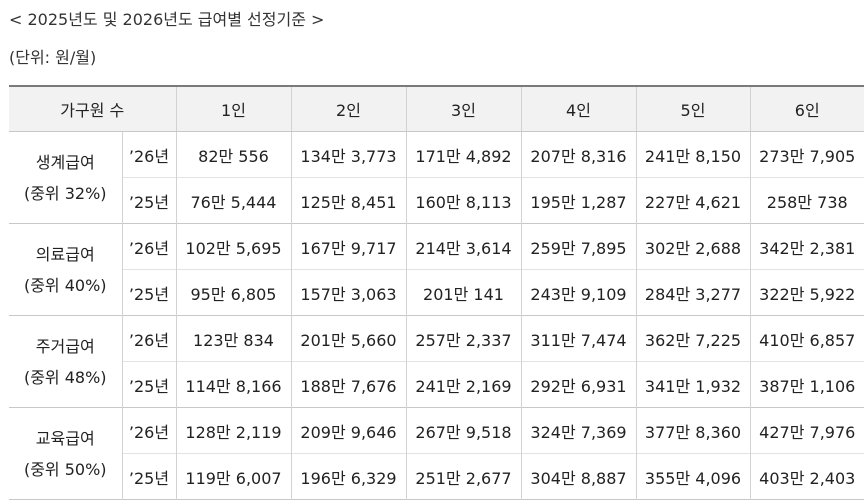  Describe the element at coordinates (65, 377) in the screenshot. I see `benefit-criterion: (중위 48%)` at that location.